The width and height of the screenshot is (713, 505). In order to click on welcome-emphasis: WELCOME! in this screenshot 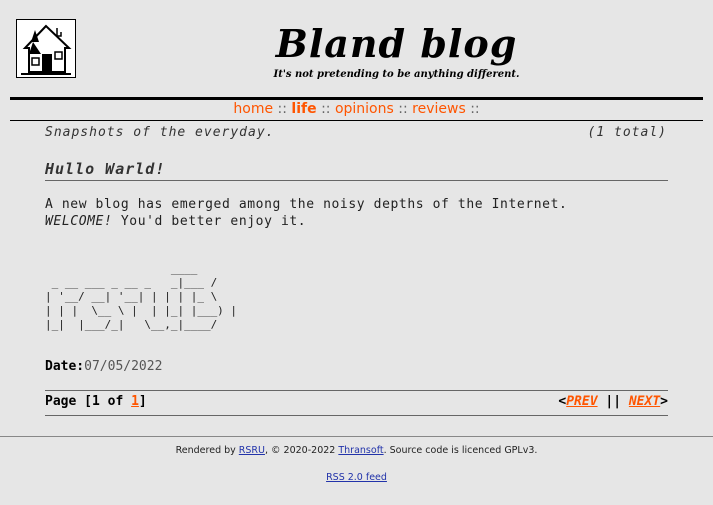, I will do `click(79, 221)`.